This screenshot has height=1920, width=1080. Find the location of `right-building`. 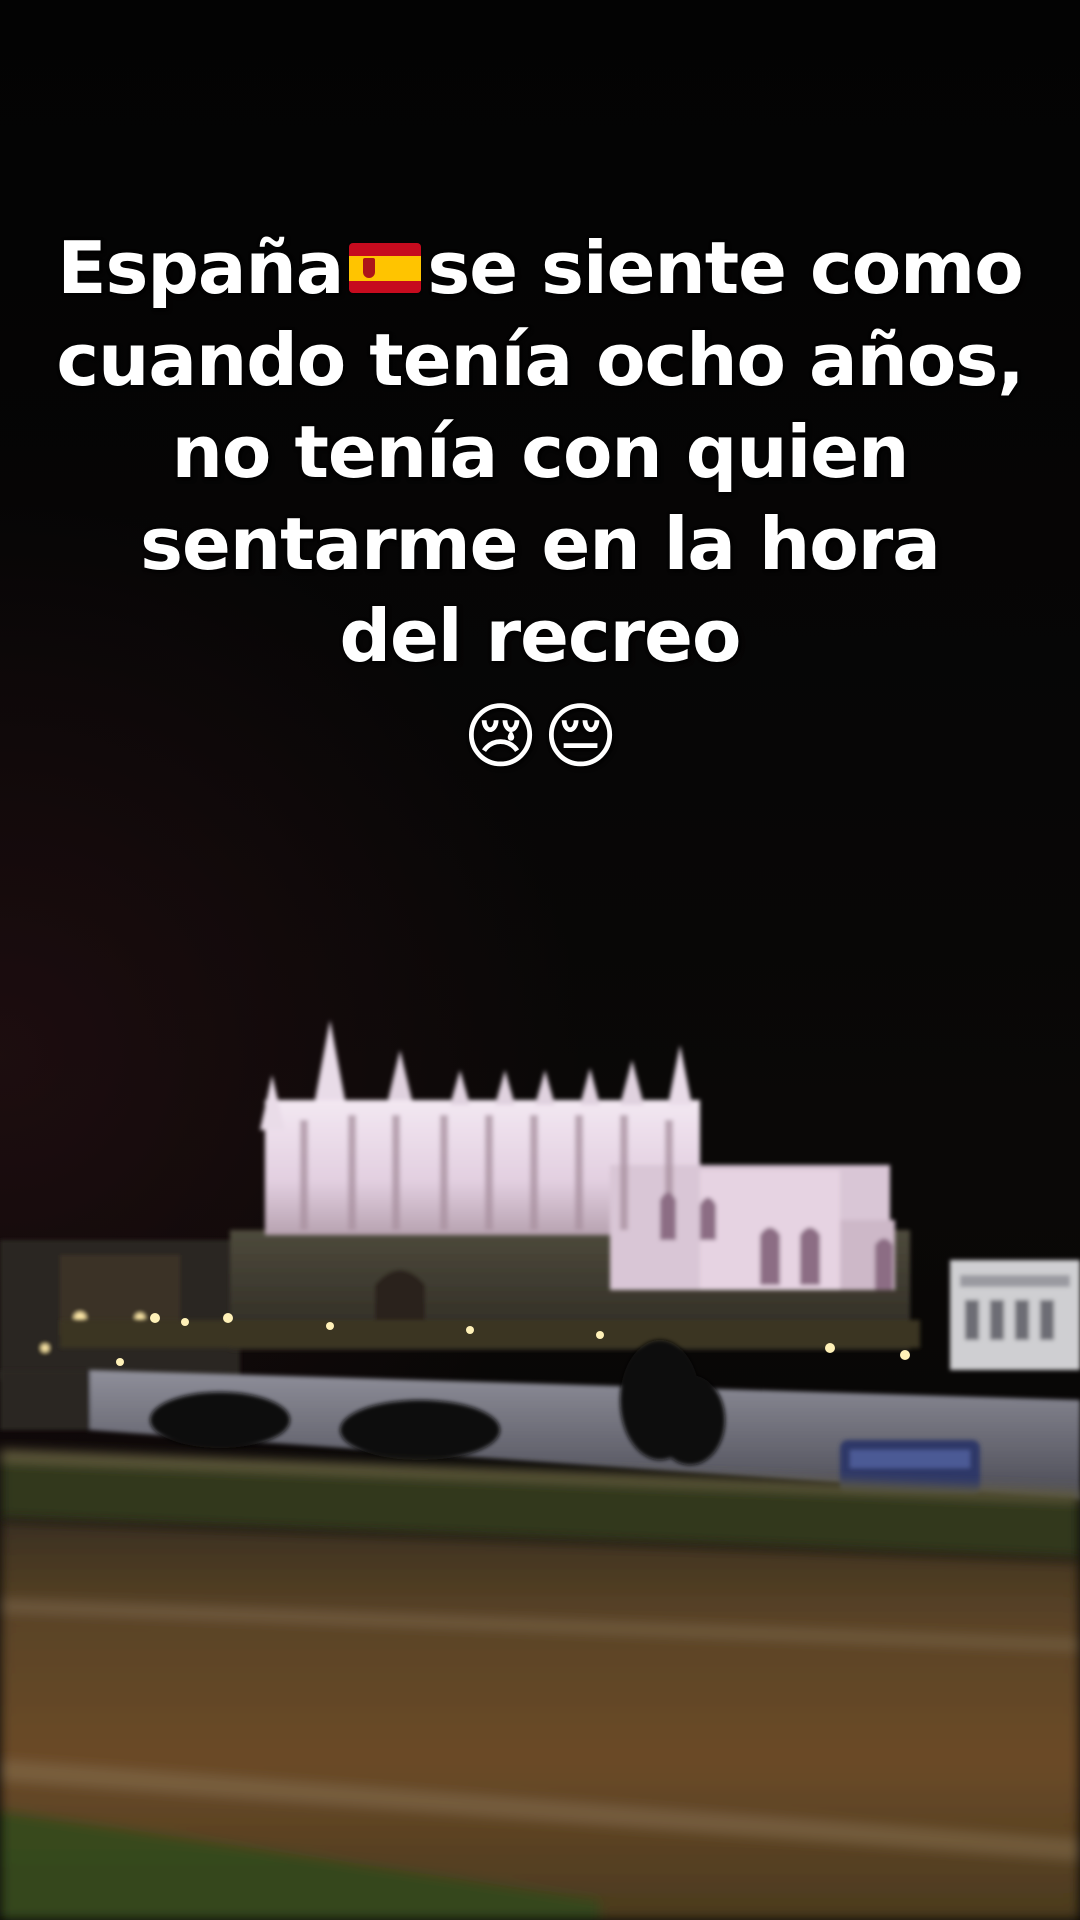

right-building is located at coordinates (1015, 1315).